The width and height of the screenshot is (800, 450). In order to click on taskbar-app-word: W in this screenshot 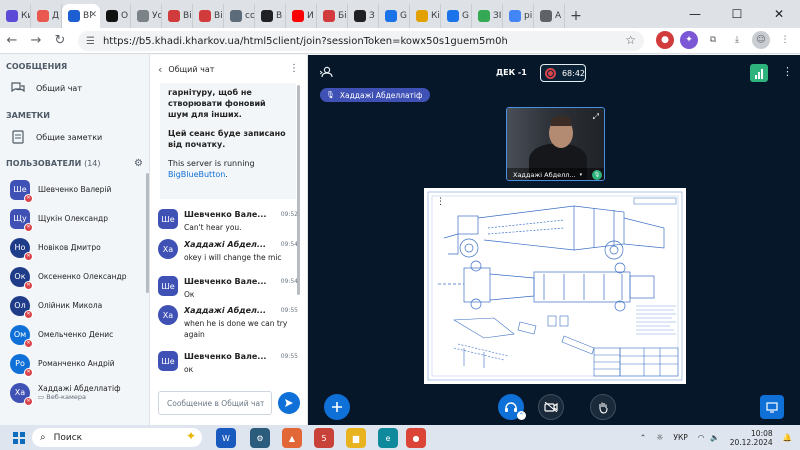, I will do `click(226, 438)`.